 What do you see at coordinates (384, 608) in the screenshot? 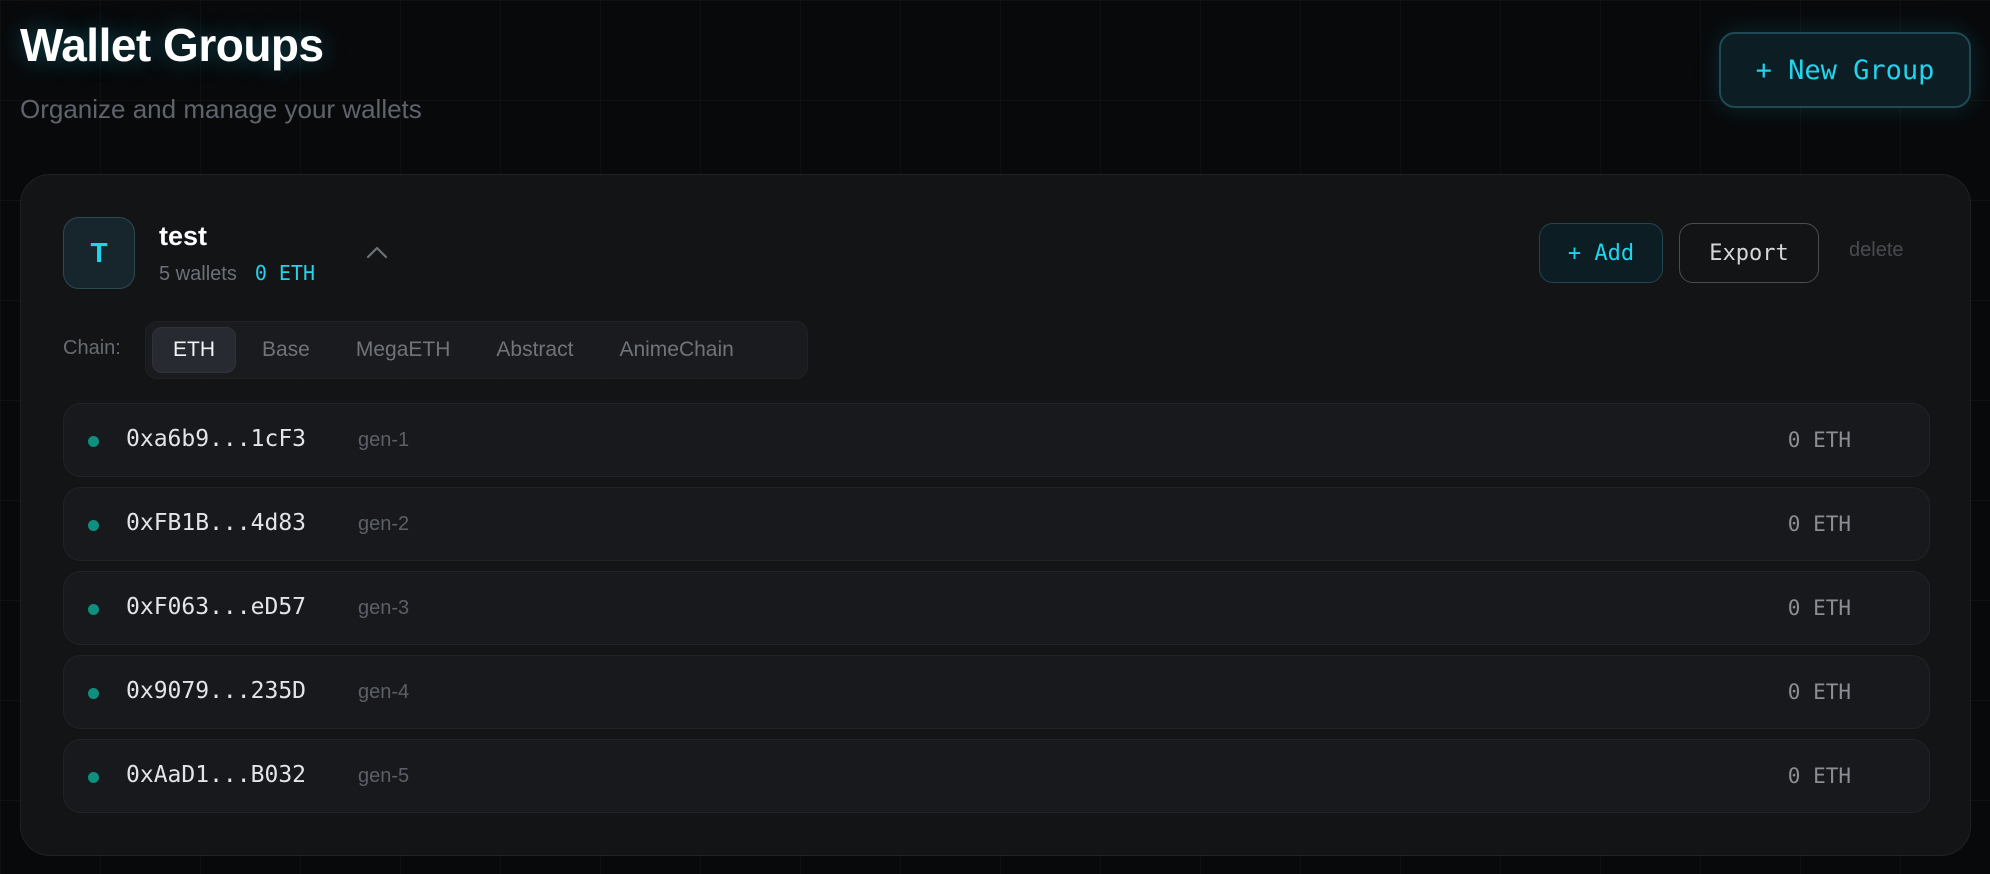
I see `wallet-label: gen-3` at bounding box center [384, 608].